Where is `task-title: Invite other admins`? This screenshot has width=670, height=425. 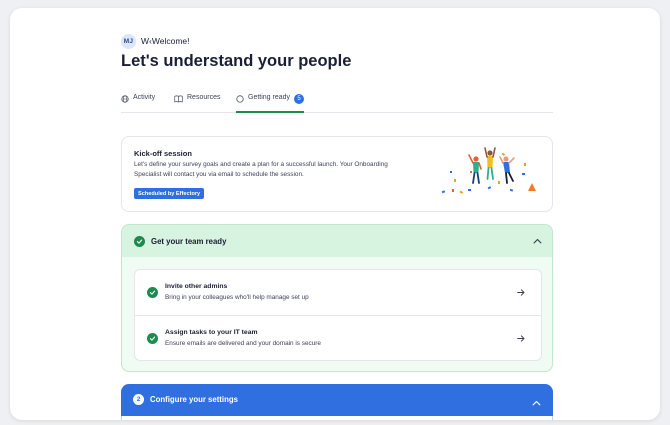
task-title: Invite other admins is located at coordinates (196, 286).